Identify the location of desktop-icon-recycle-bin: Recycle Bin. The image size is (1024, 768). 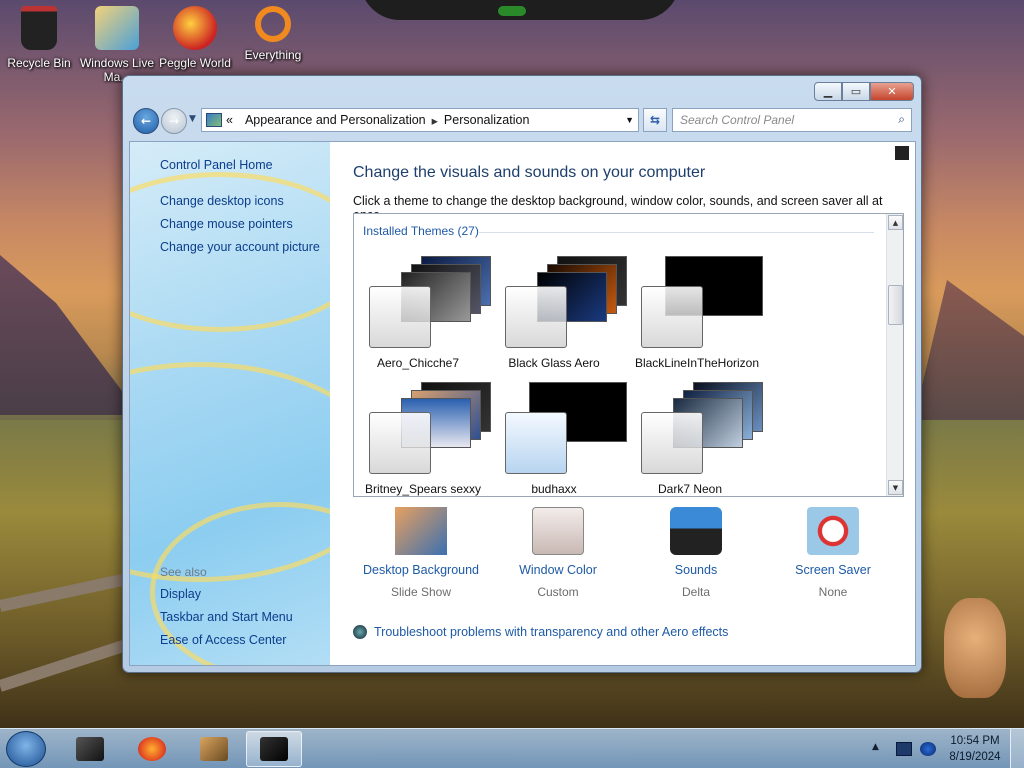
(39, 38).